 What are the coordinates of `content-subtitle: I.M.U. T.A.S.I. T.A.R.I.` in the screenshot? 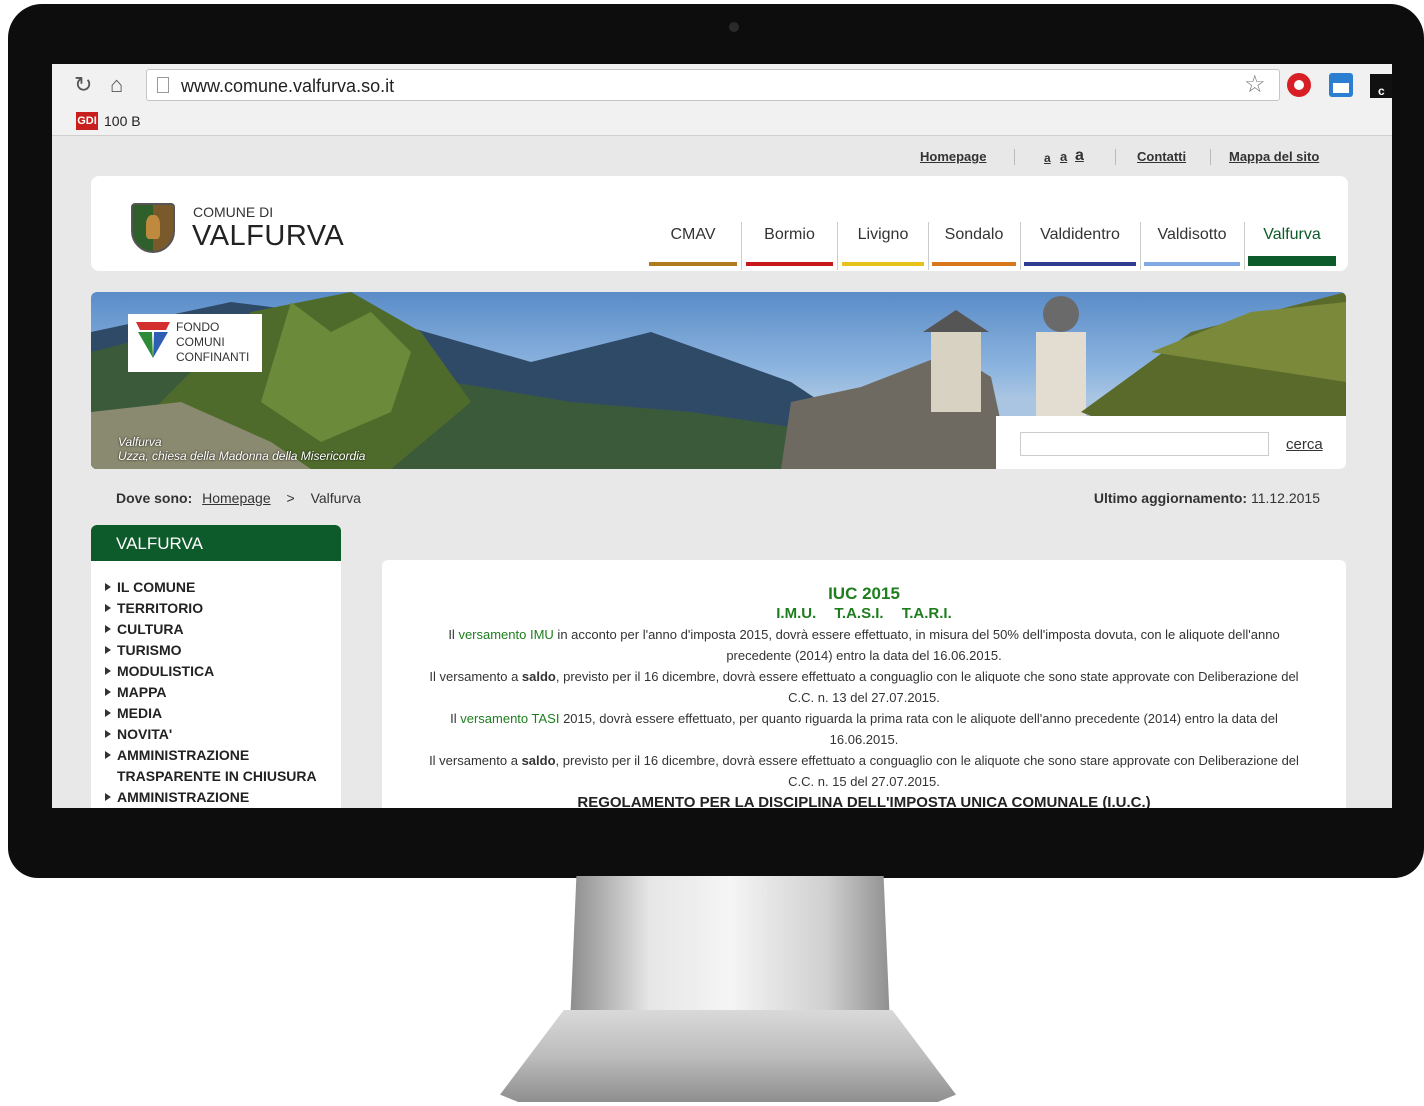 It's located at (864, 613).